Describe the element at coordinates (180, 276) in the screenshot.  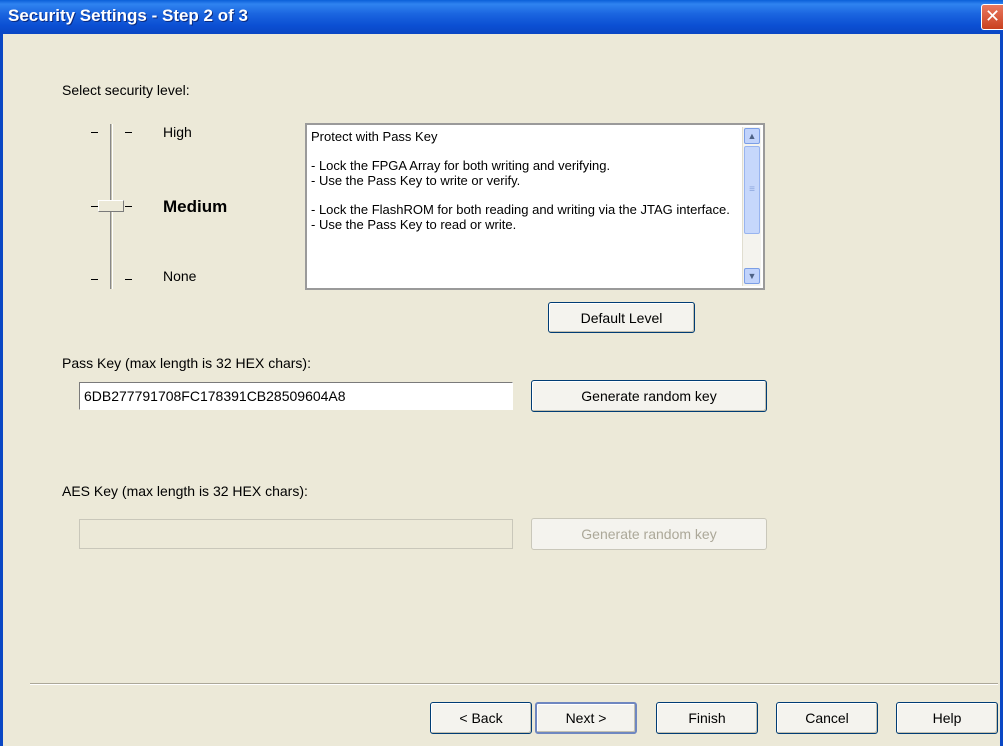
I see `level-none-label: None` at that location.